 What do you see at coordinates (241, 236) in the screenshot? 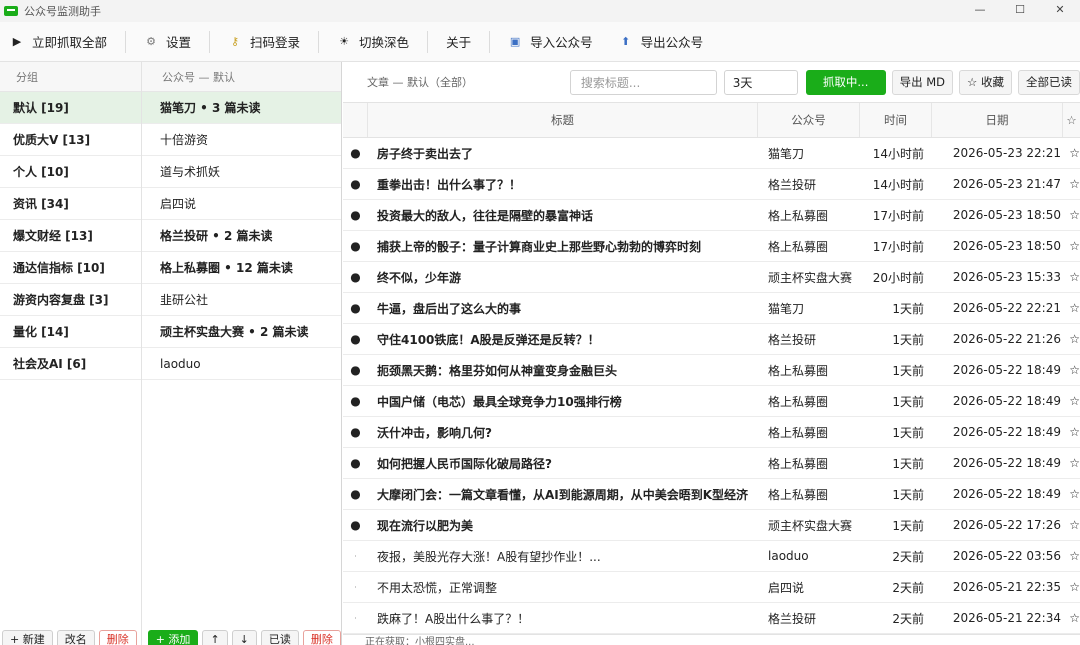
I see `account-item: 格兰投研 • 2 篇未读` at bounding box center [241, 236].